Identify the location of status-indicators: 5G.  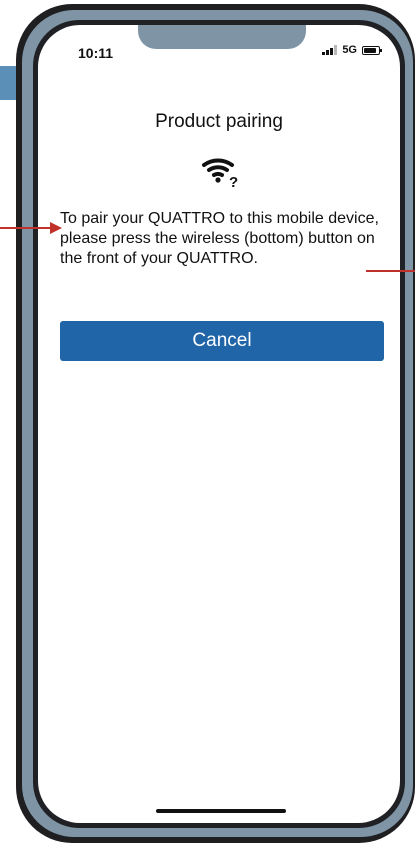
(352, 50).